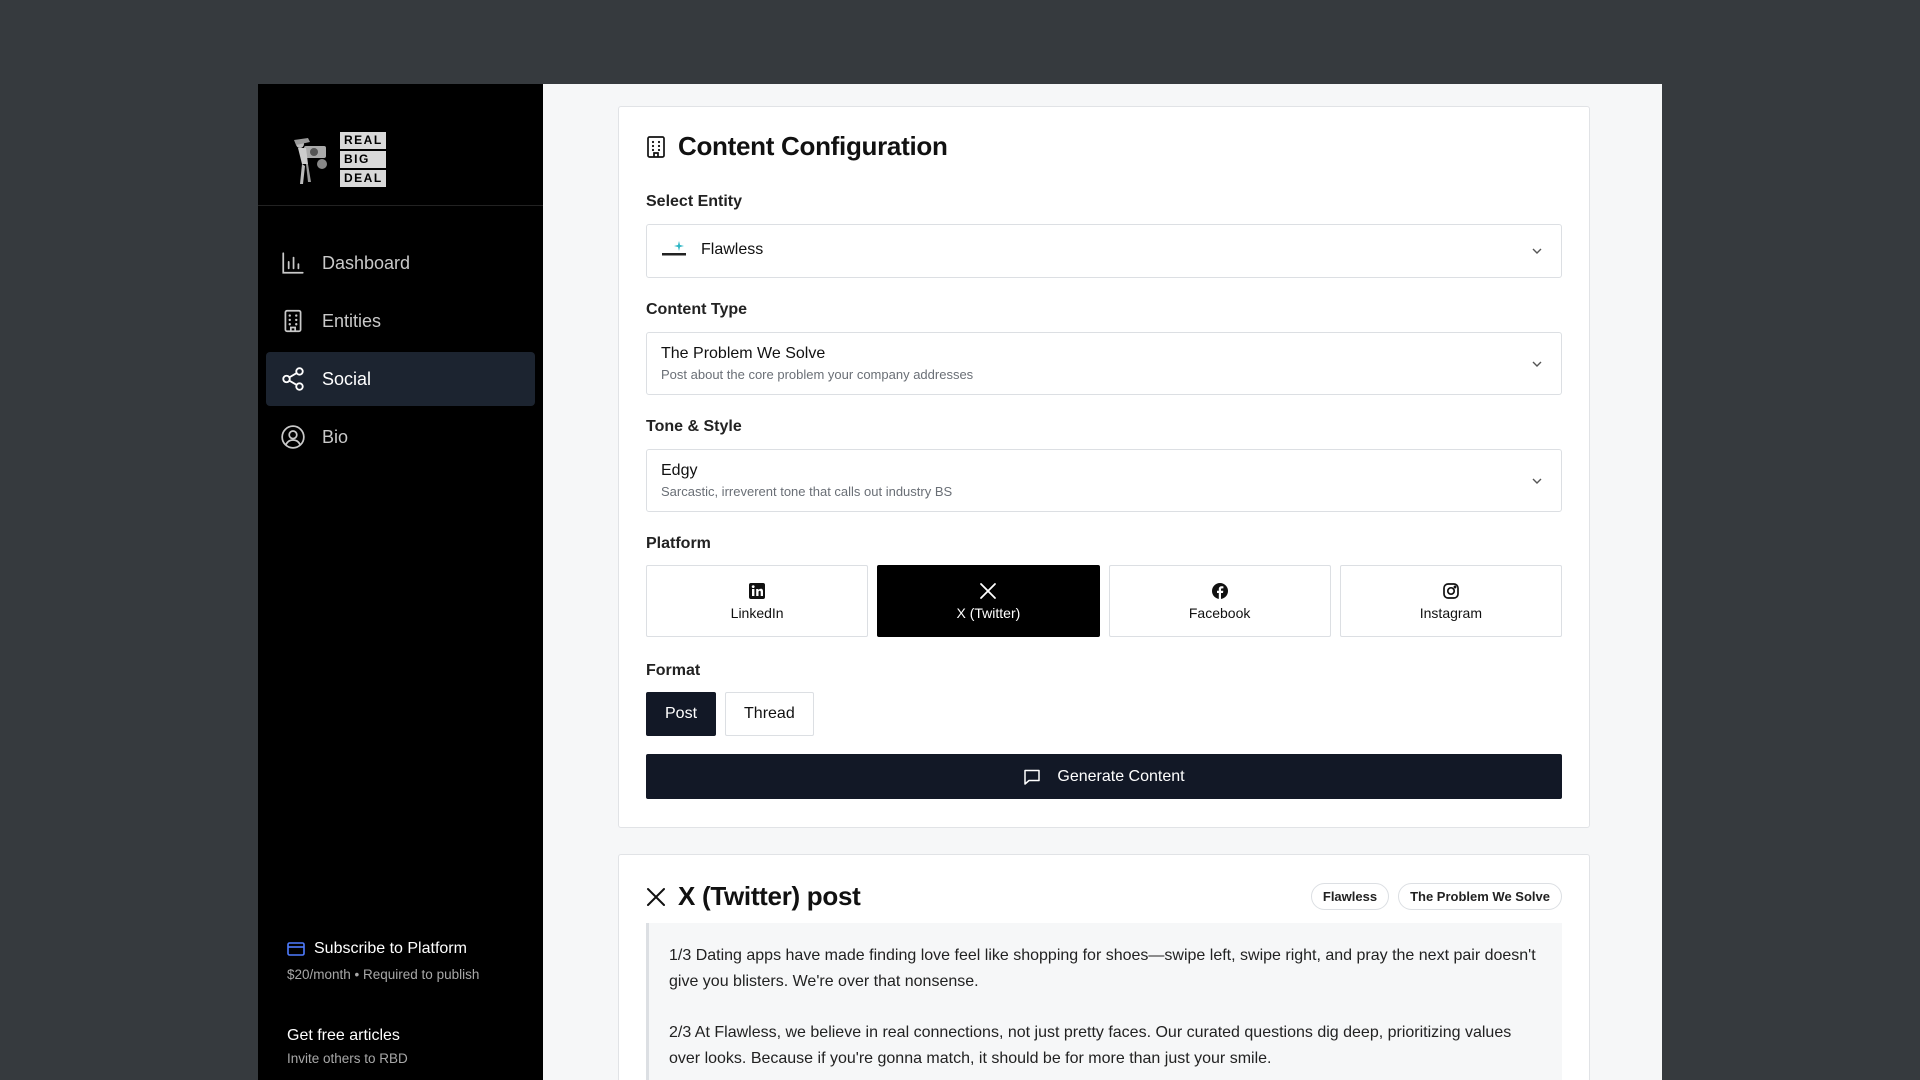 This screenshot has height=1080, width=1920. What do you see at coordinates (347, 1046) in the screenshot?
I see `free-articles-link: Get free articles Invite others to RBD` at bounding box center [347, 1046].